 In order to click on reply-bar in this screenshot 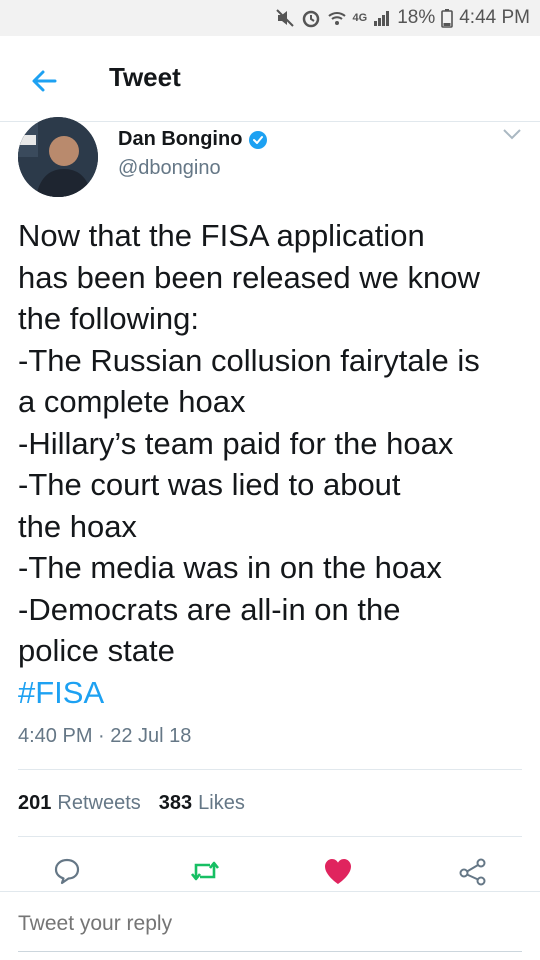, I will do `click(270, 925)`.